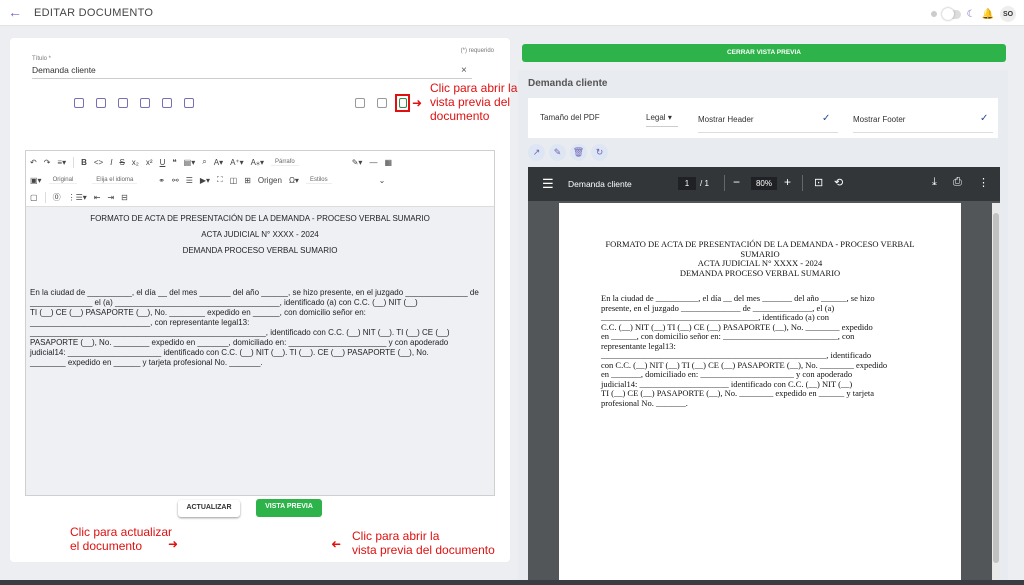  Describe the element at coordinates (111, 162) in the screenshot. I see `italic-icon: I` at that location.